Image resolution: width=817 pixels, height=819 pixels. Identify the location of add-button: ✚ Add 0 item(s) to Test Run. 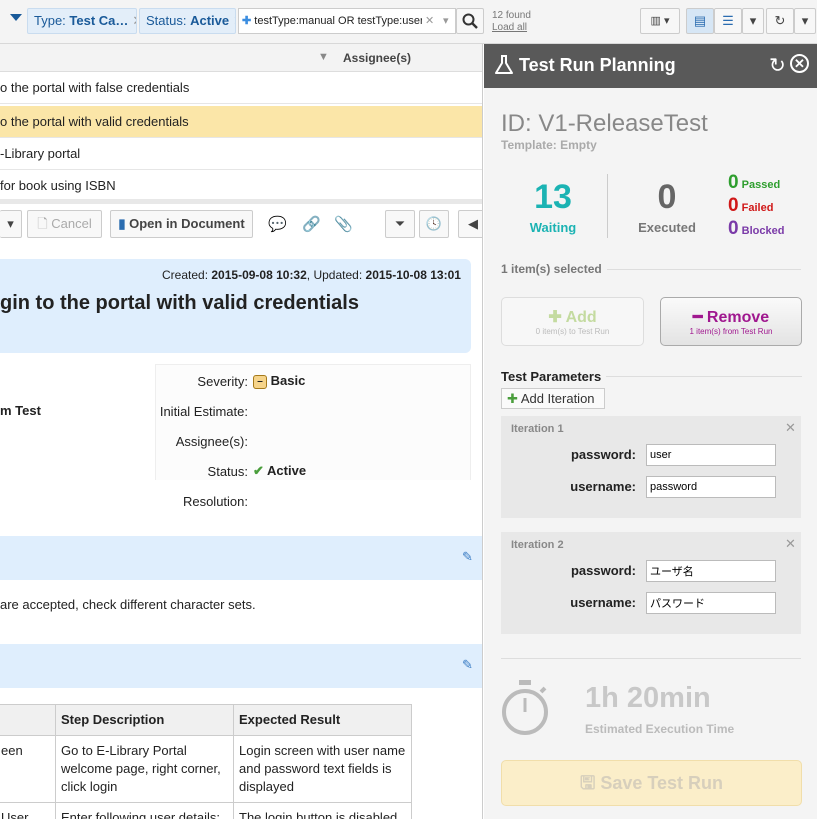
(572, 321).